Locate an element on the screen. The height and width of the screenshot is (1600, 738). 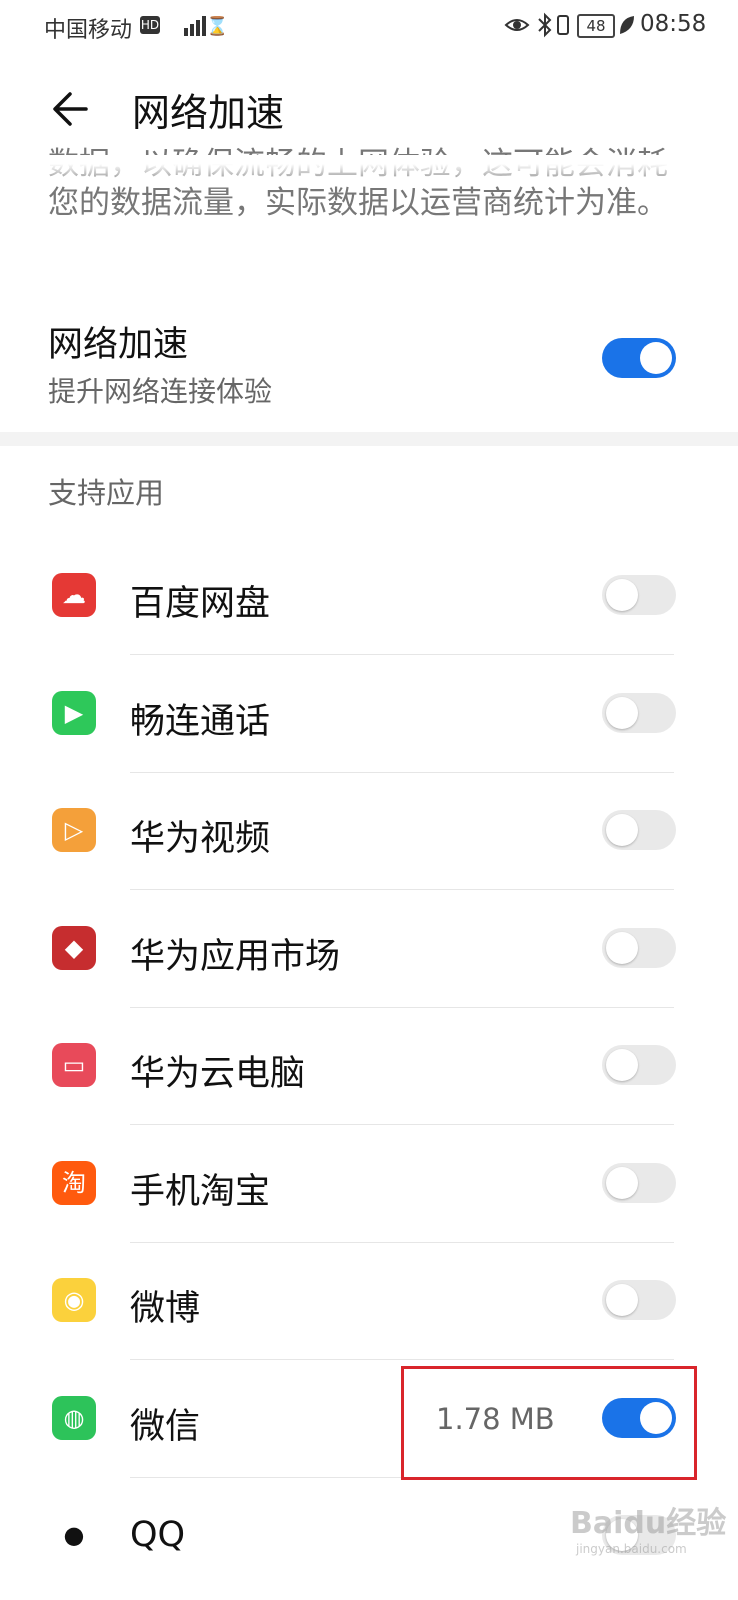
watermark-site: jingyan.baidu.com is located at coordinates (631, 1549).